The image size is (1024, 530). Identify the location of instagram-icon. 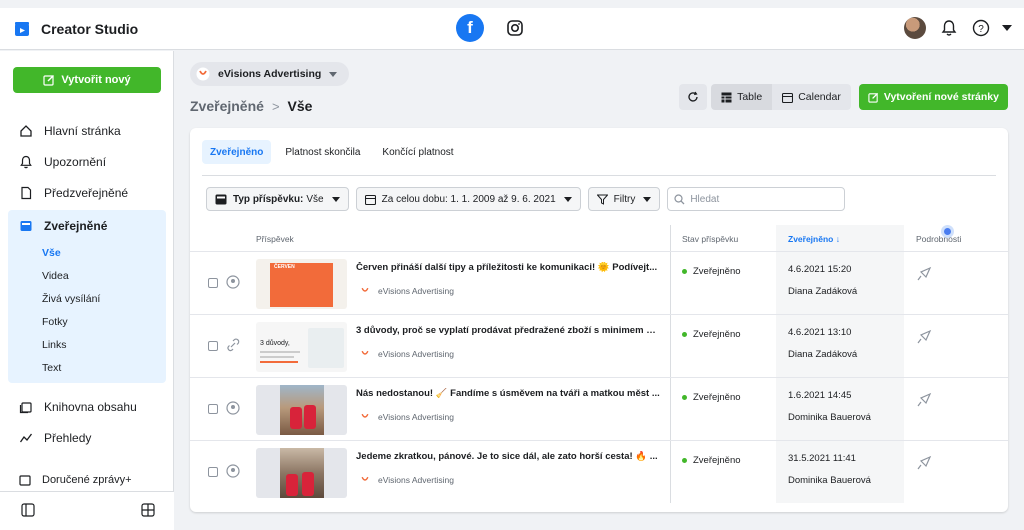
(515, 28).